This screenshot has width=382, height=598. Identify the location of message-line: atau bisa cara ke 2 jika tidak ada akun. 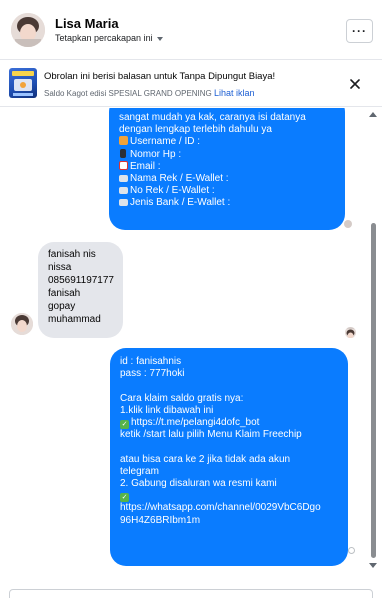
(205, 459).